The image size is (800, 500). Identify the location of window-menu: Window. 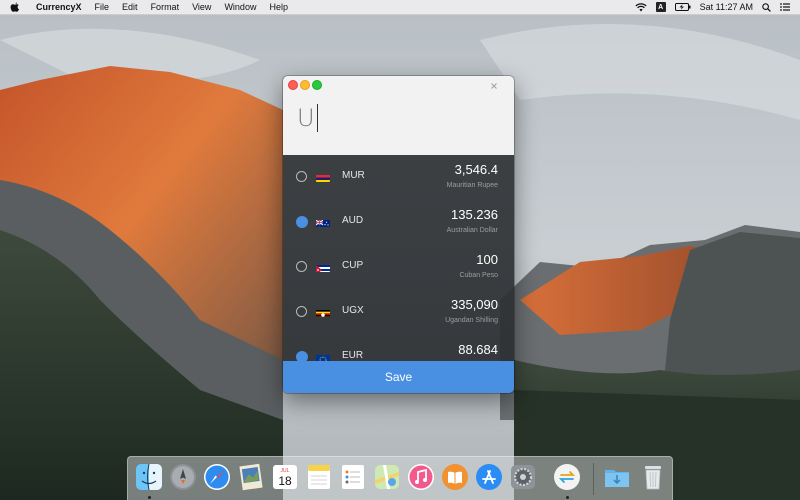
(240, 7).